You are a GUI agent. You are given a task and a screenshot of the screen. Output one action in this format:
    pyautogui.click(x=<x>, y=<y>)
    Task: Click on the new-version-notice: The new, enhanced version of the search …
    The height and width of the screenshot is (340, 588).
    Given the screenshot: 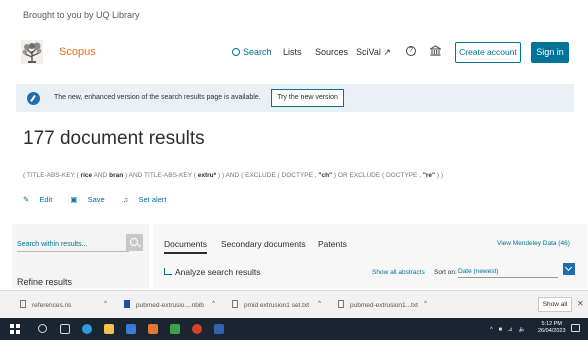 What is the action you would take?
    pyautogui.click(x=295, y=98)
    